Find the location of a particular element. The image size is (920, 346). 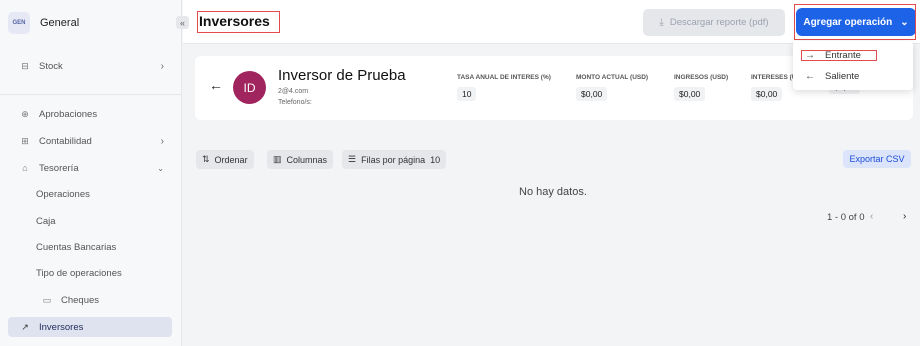

sidebar-item-contabilidad: ⊞ Contabilidad › is located at coordinates (90, 141).